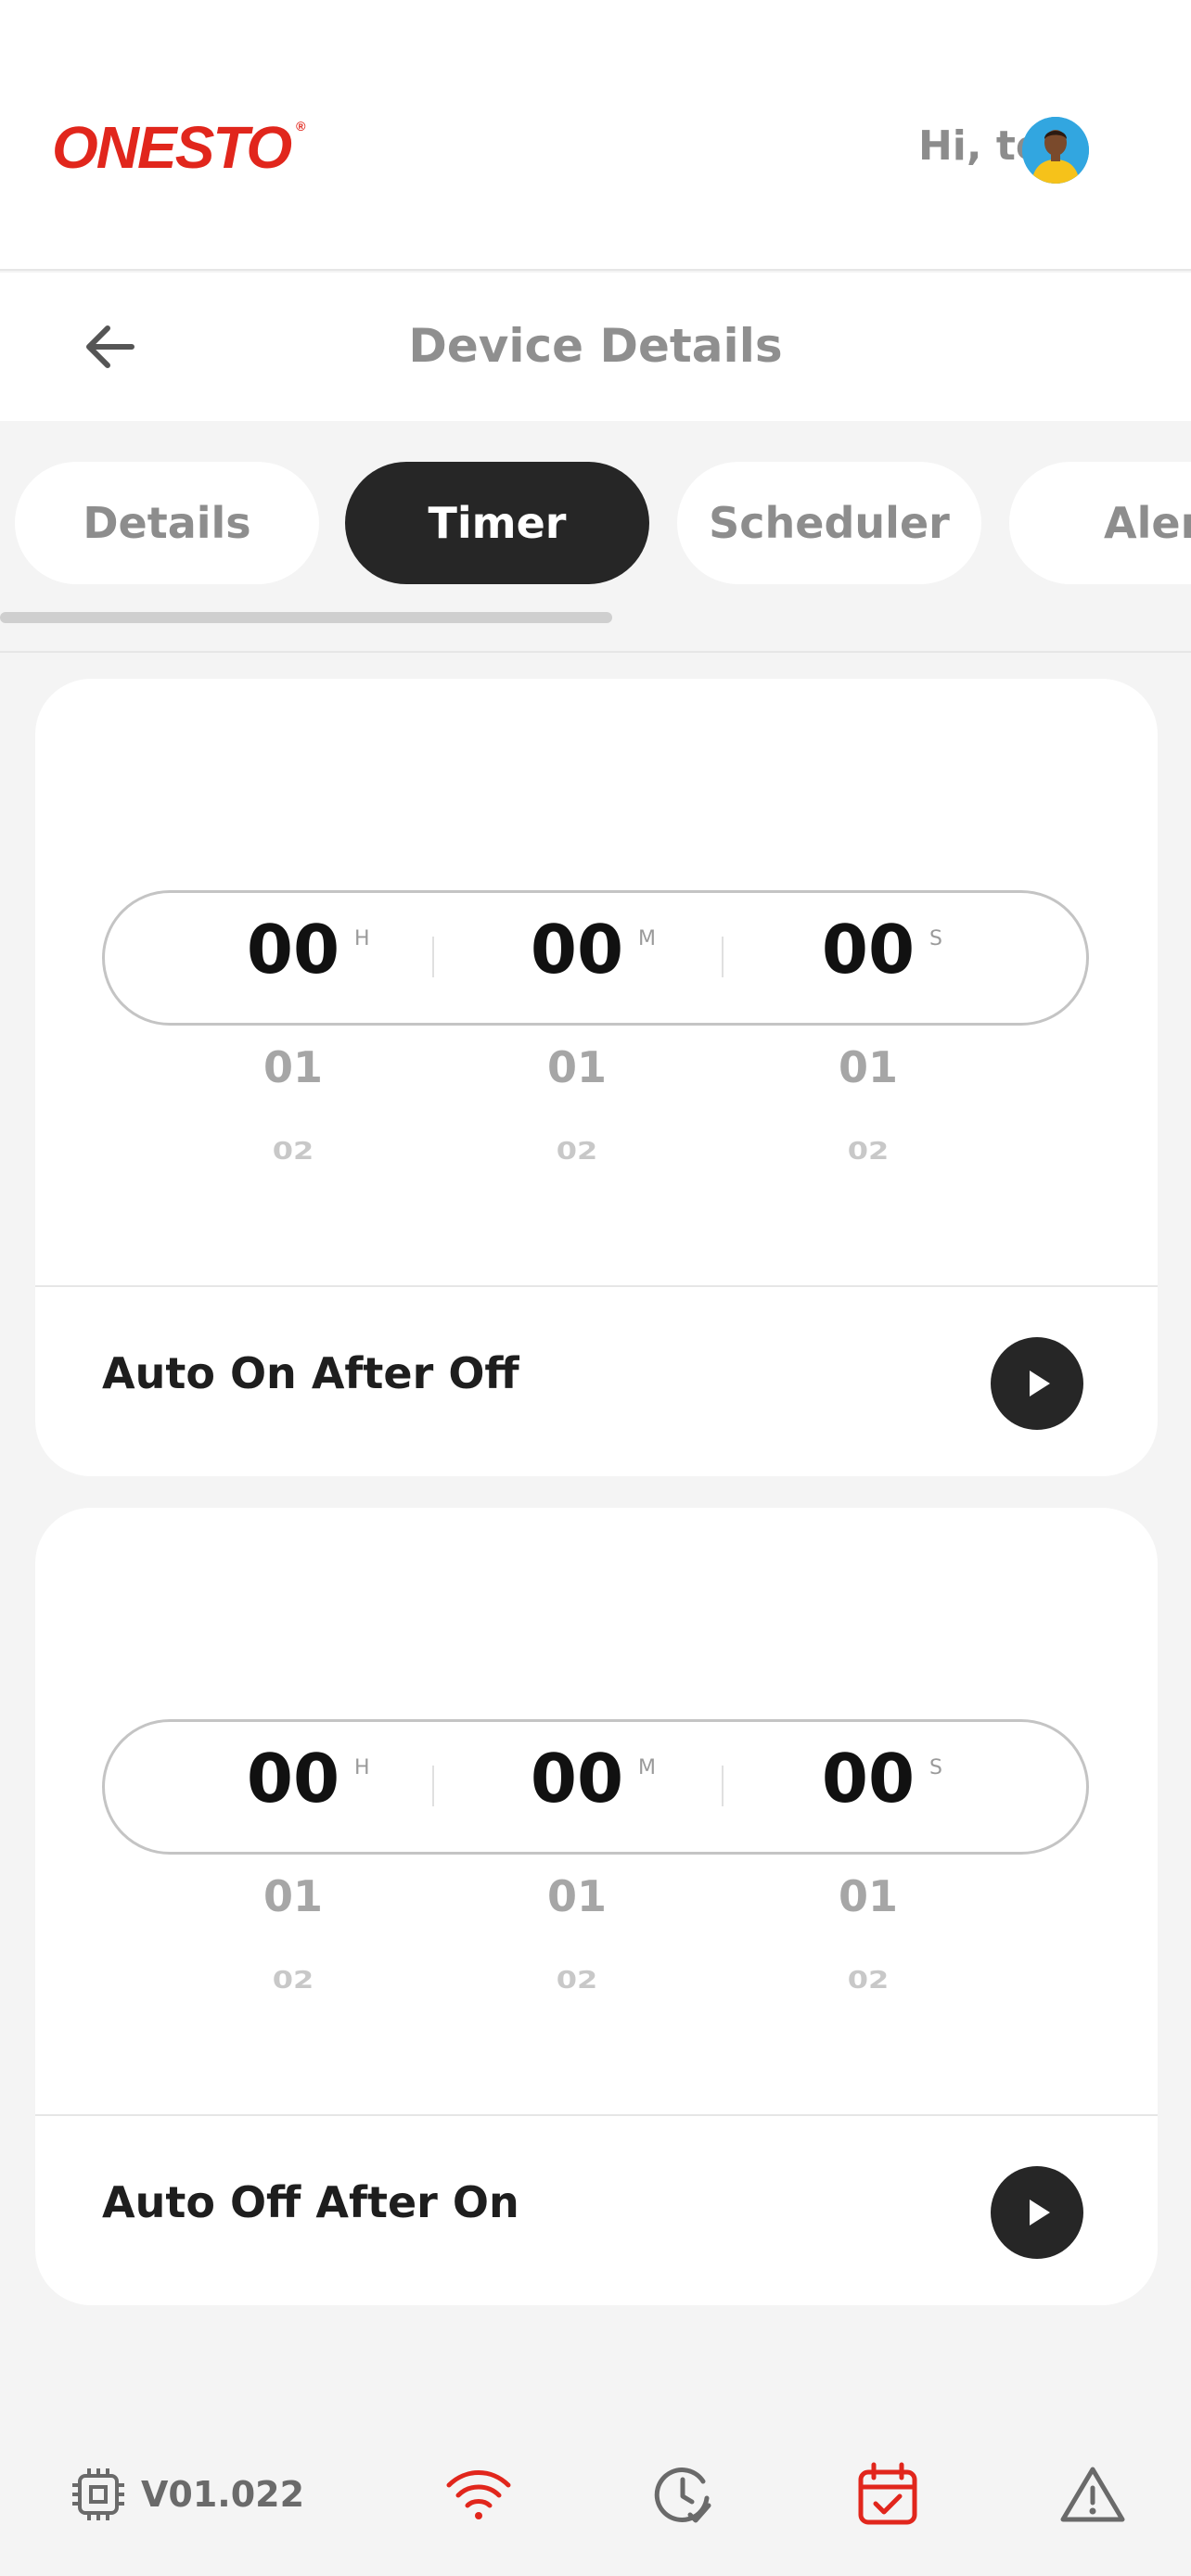  Describe the element at coordinates (223, 2494) in the screenshot. I see `firmware-version: V01.022` at that location.